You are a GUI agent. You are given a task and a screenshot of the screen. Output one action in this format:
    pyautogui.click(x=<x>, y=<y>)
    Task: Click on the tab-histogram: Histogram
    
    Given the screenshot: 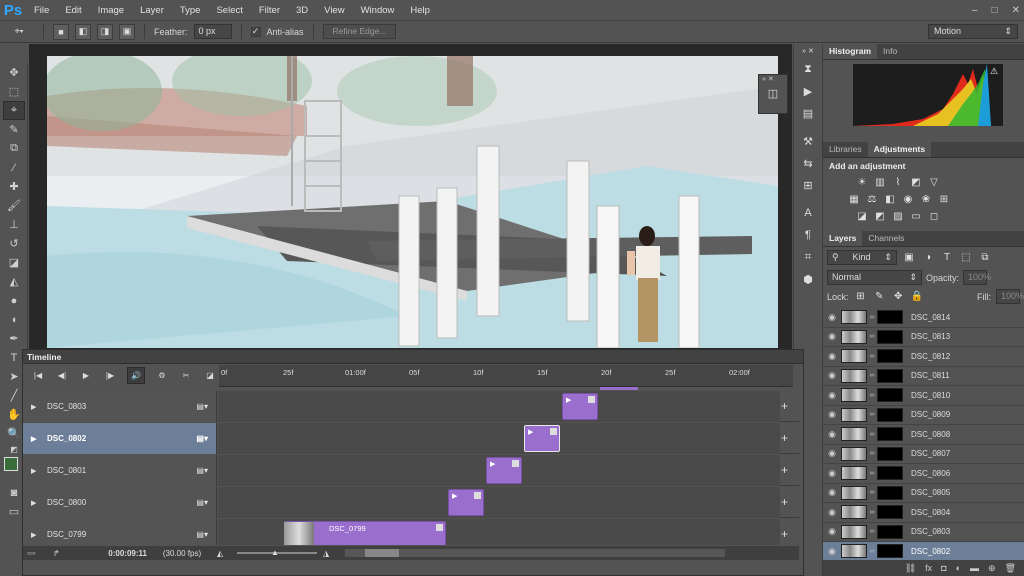 What is the action you would take?
    pyautogui.click(x=850, y=51)
    